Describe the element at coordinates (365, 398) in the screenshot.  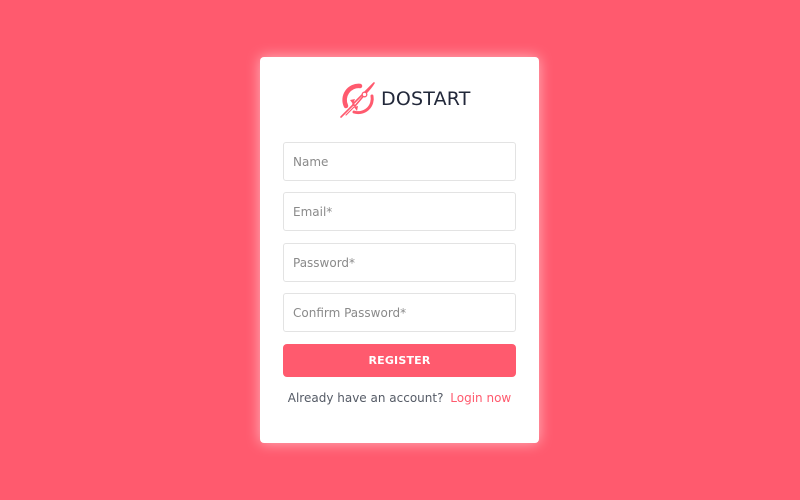
I see `login-prompt-text: Already have an account?` at that location.